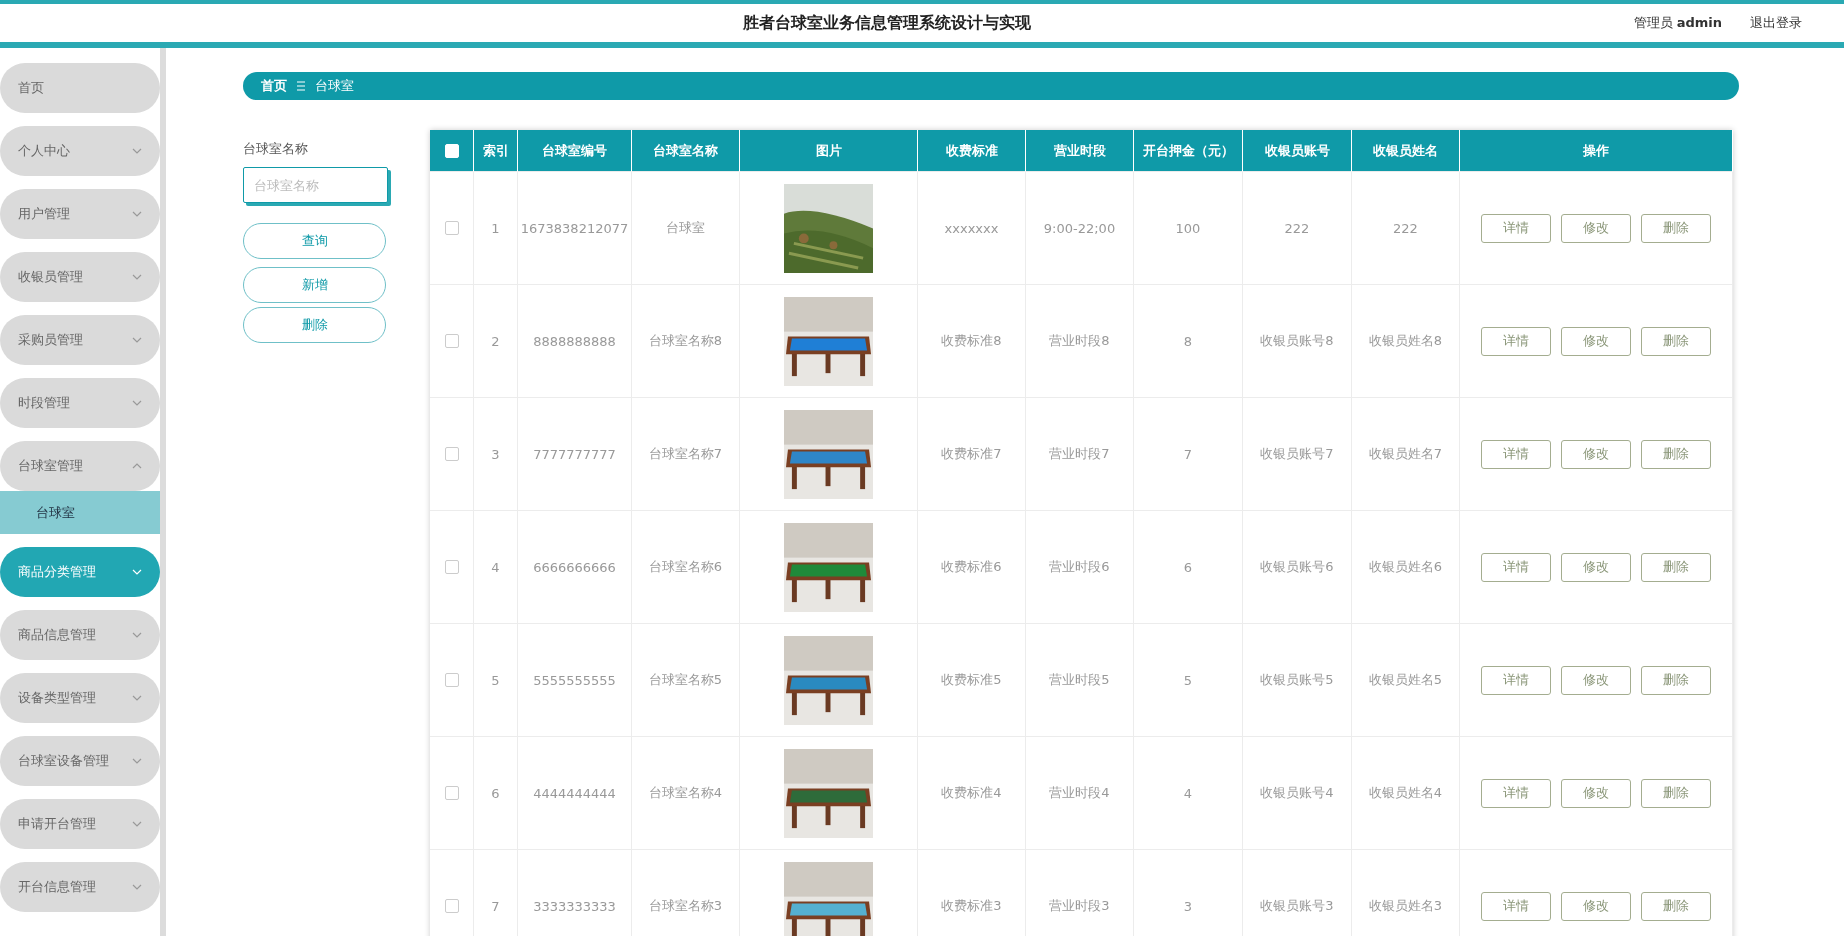 The width and height of the screenshot is (1844, 936). I want to click on breadcrumb-link: 首页, so click(274, 86).